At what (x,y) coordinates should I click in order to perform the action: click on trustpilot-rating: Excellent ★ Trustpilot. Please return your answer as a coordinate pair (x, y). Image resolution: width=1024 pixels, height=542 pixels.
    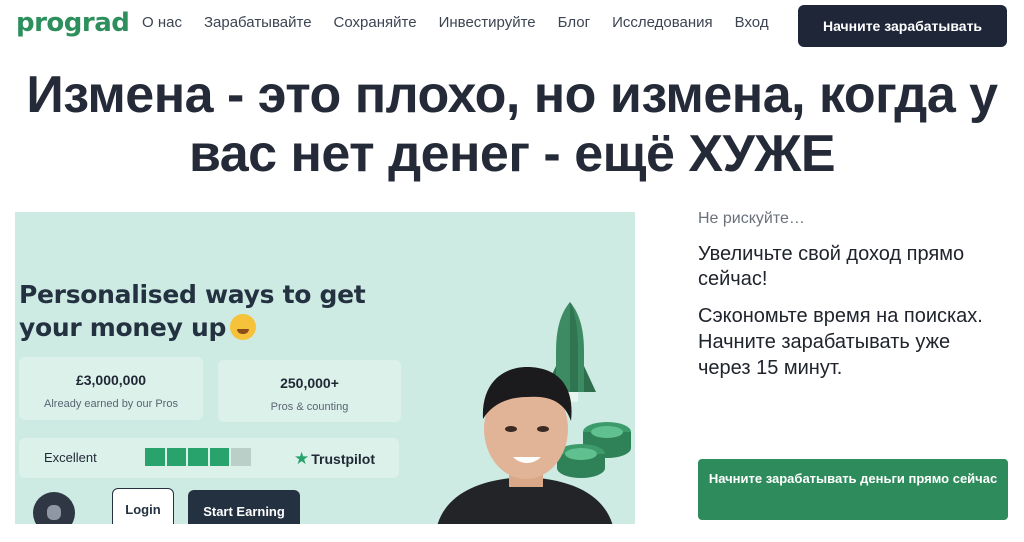
    Looking at the image, I should click on (209, 458).